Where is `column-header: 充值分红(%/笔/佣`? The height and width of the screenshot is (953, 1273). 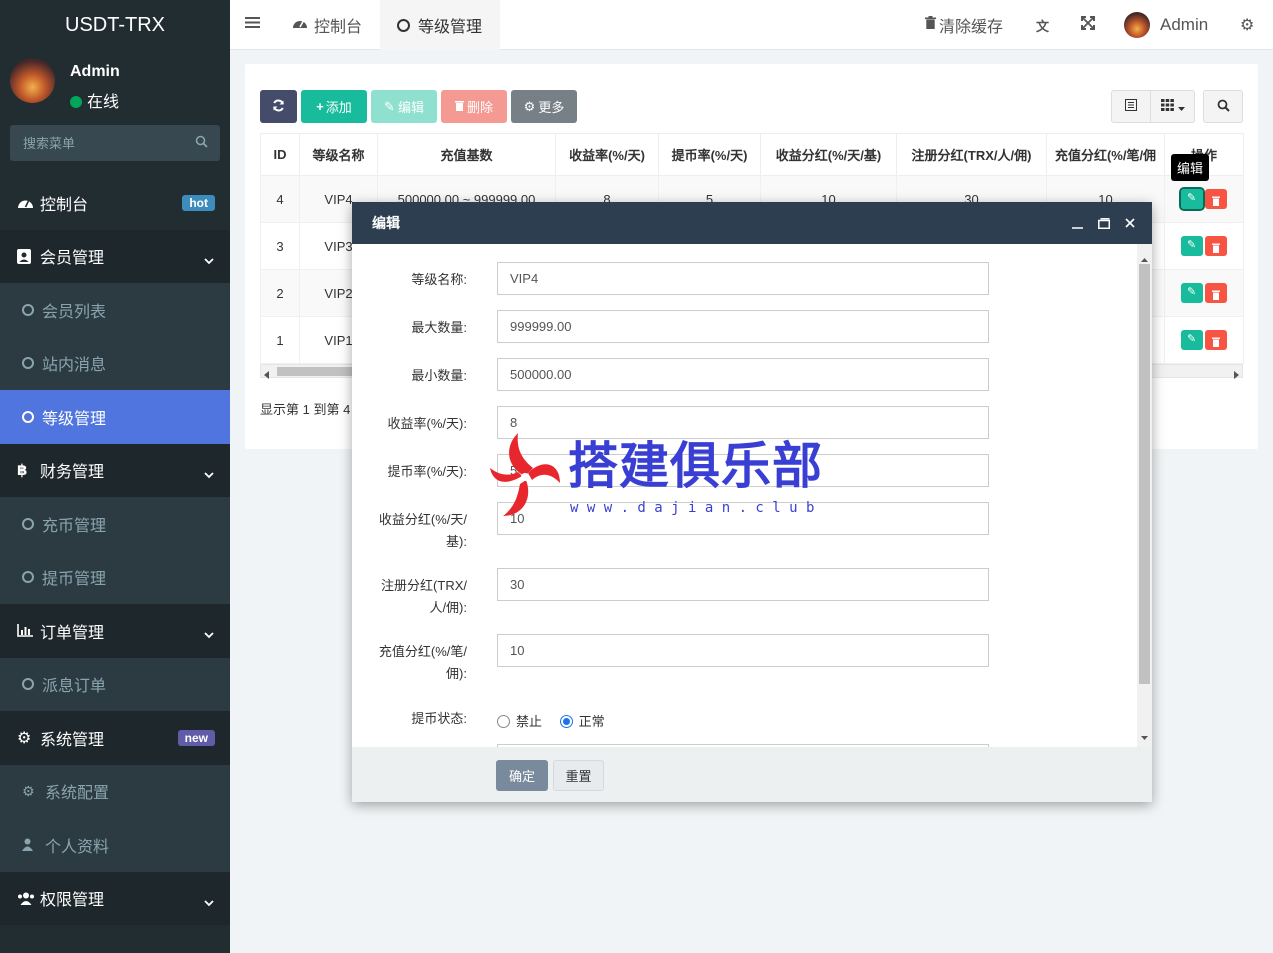 column-header: 充值分红(%/笔/佣 is located at coordinates (1105, 154).